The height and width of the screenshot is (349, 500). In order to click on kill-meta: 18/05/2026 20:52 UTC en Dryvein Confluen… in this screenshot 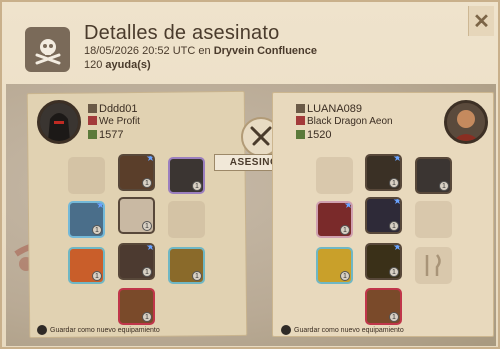, I will do `click(200, 51)`.